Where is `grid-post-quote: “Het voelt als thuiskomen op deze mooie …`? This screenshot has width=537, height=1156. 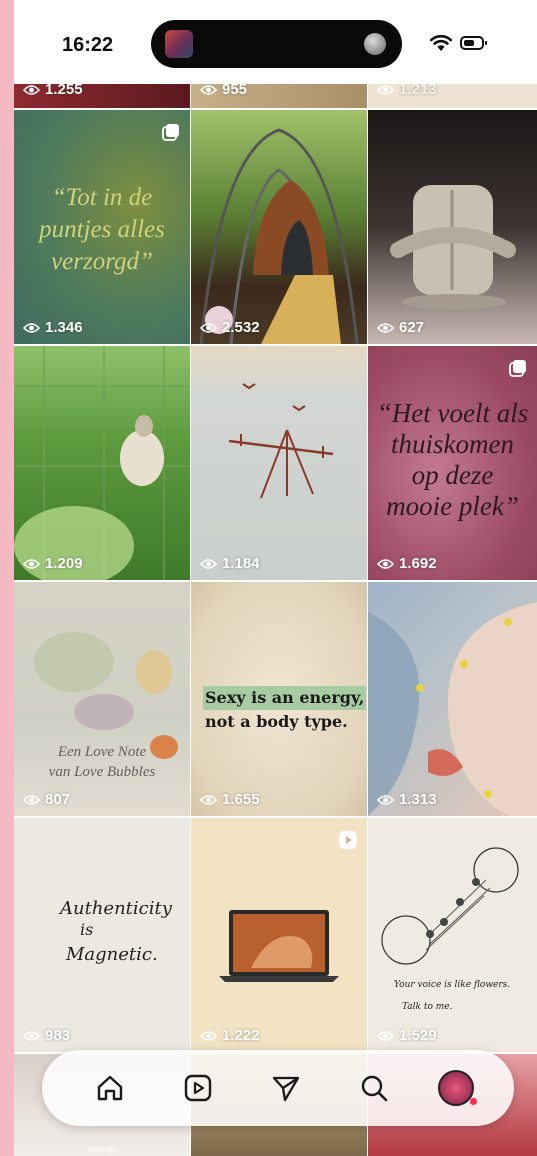 grid-post-quote: “Het voelt als thuiskomen op deze mooie … is located at coordinates (452, 463).